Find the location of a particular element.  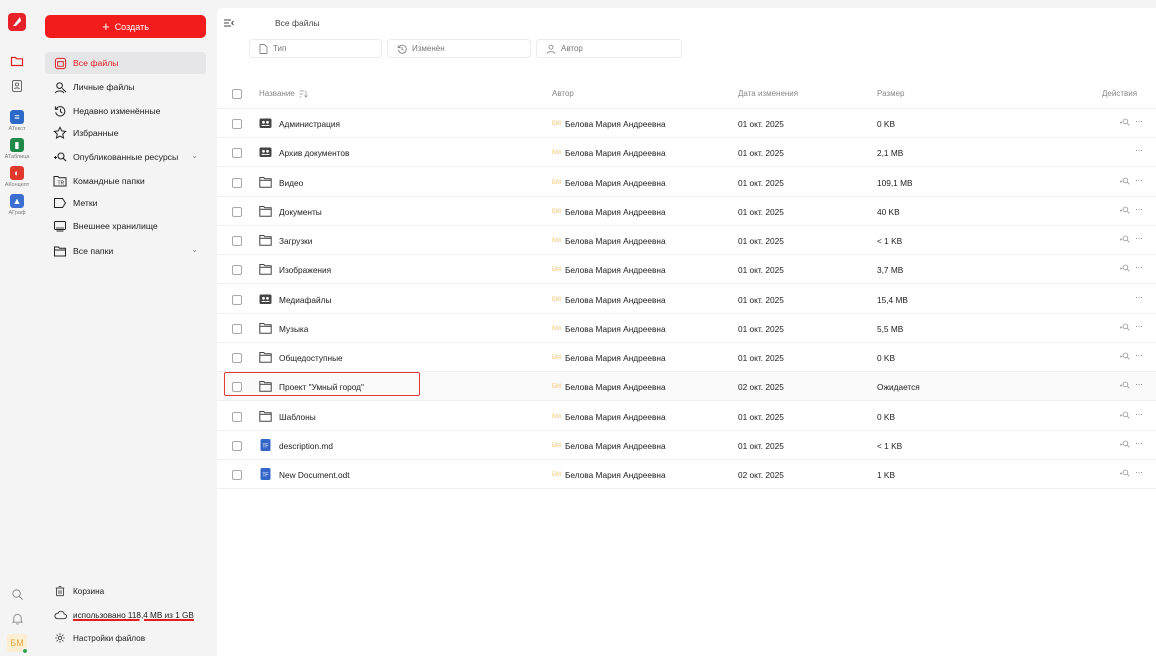

sidebar-item-all-folders: Все папки ⌄ is located at coordinates (125, 251).